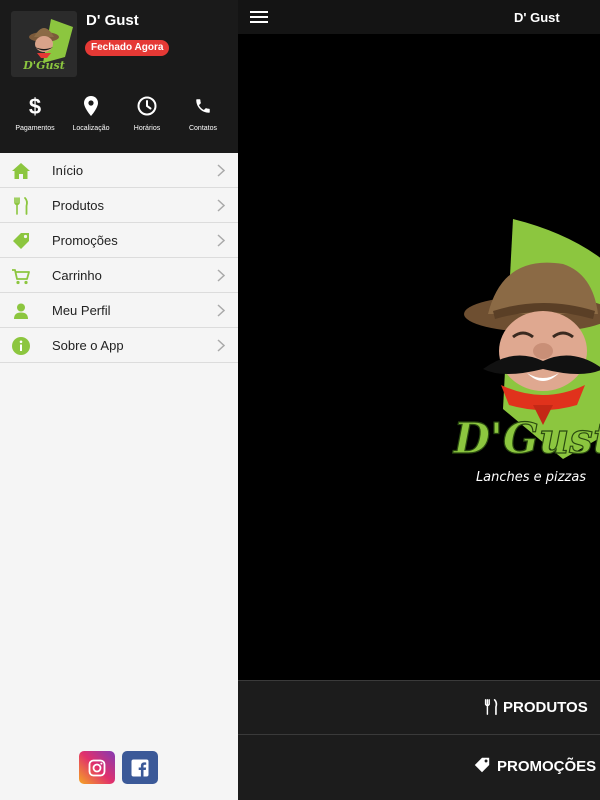  Describe the element at coordinates (119, 205) in the screenshot. I see `menu-item-produtos: Produtos` at that location.